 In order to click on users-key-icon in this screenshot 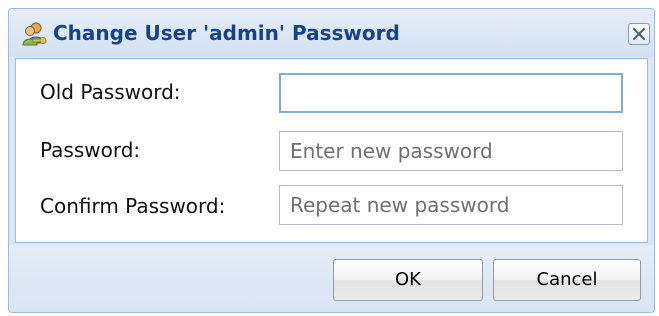, I will do `click(34, 34)`.